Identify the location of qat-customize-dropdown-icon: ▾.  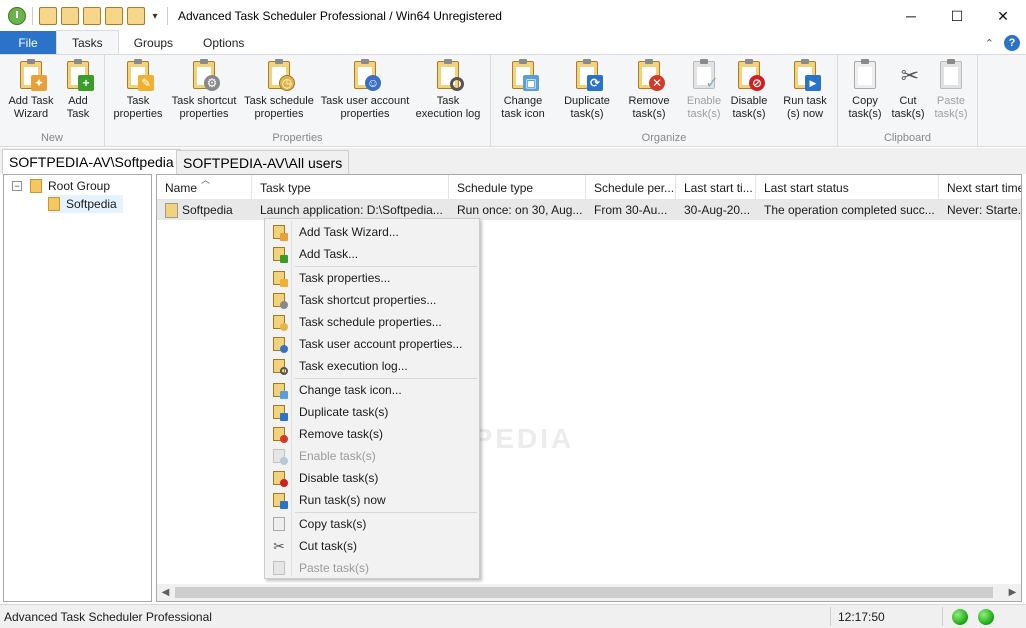
(155, 16).